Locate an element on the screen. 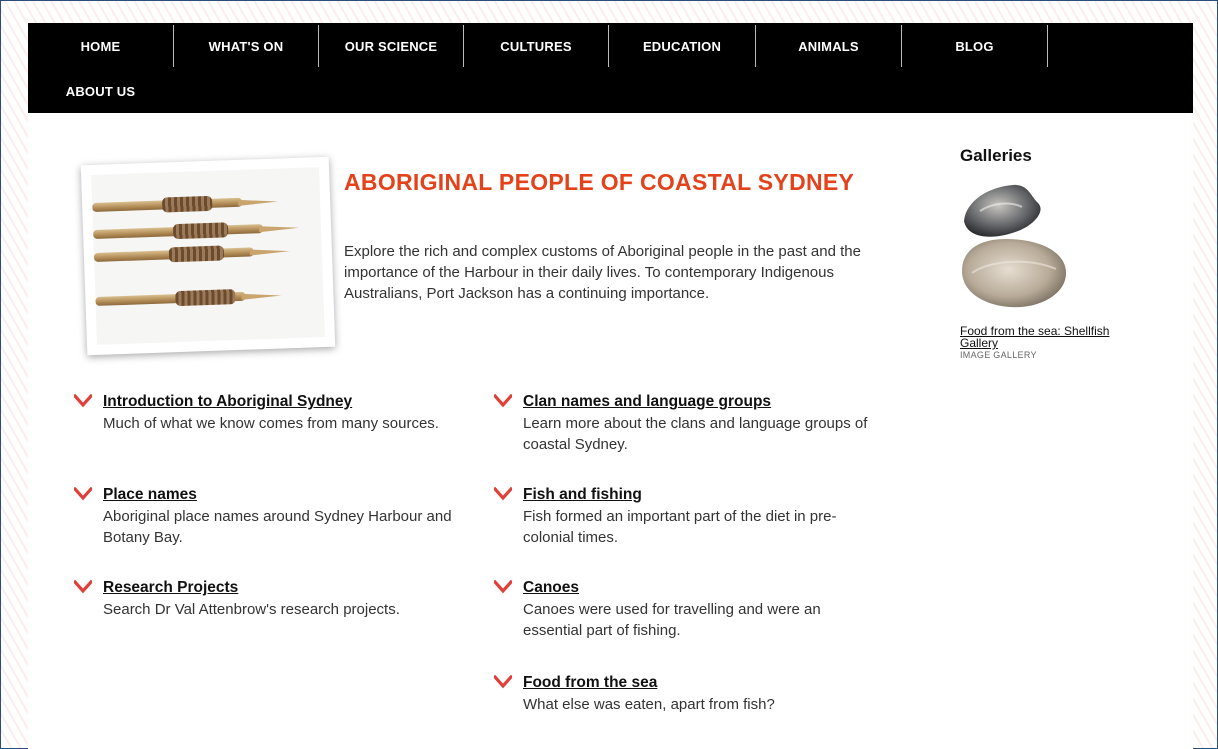 The image size is (1218, 749). nav-label: HOME is located at coordinates (100, 46).